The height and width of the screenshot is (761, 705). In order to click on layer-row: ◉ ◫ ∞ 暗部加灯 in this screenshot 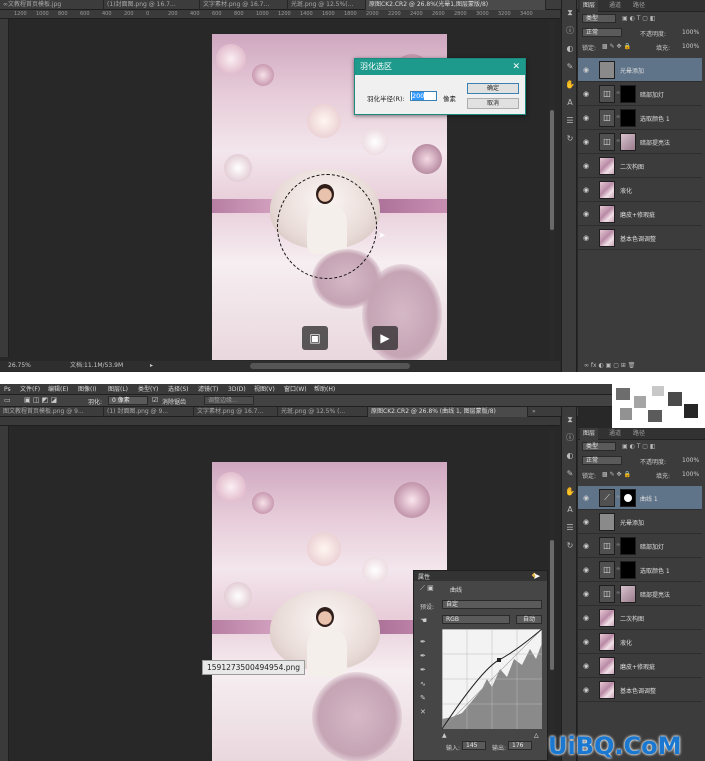, I will do `click(640, 546)`.